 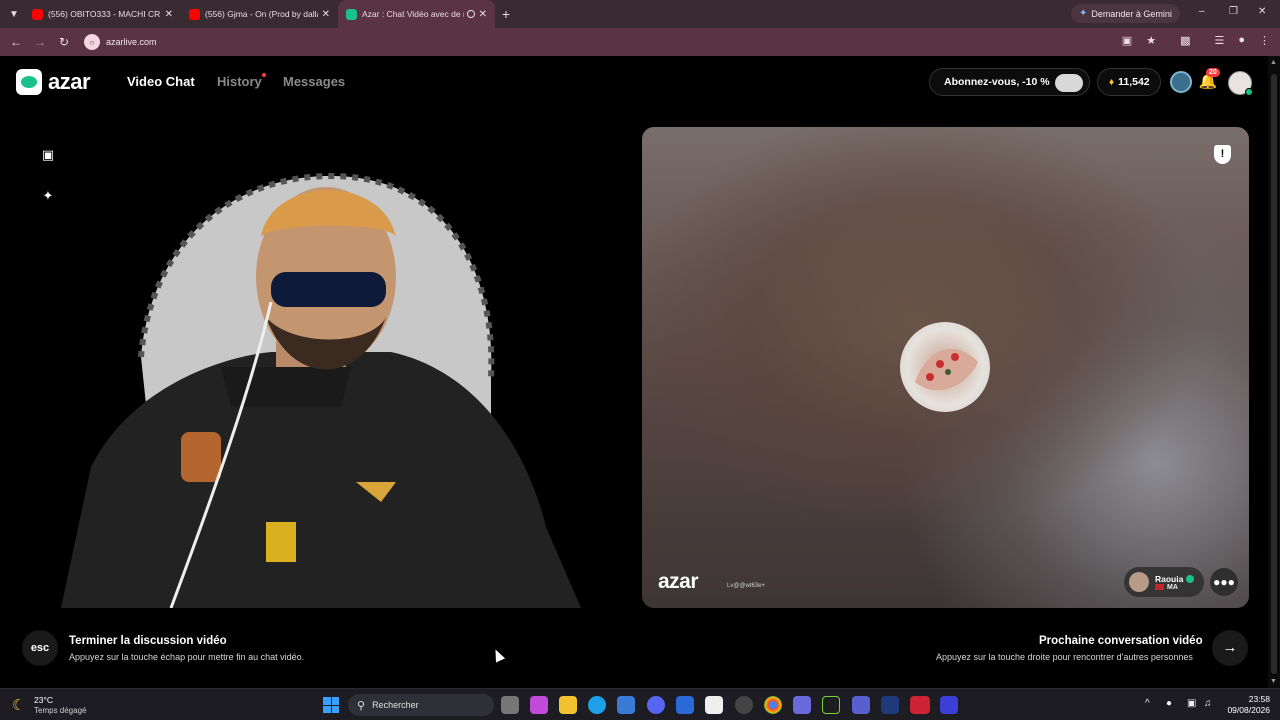 What do you see at coordinates (1273, 62) in the screenshot?
I see `scroll-up-icon: ▲` at bounding box center [1273, 62].